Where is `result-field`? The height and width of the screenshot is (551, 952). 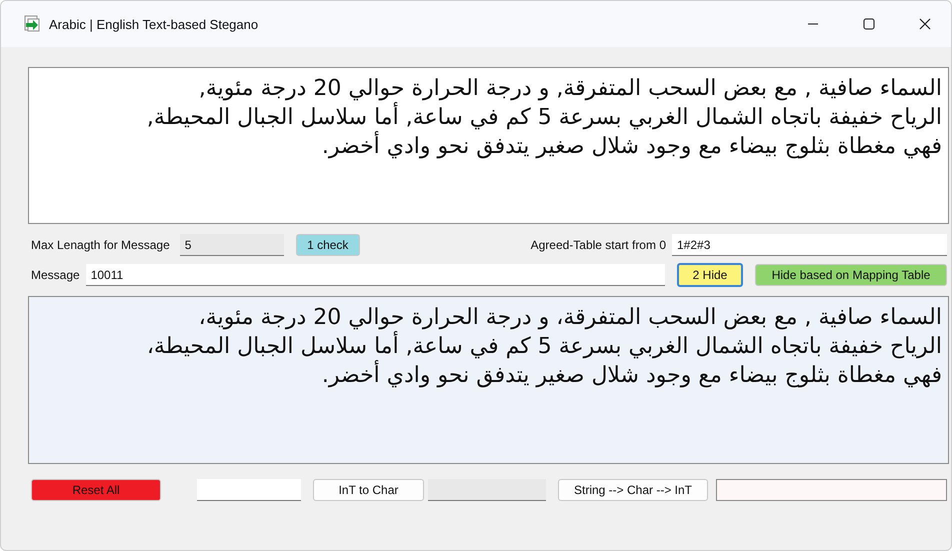 result-field is located at coordinates (831, 490).